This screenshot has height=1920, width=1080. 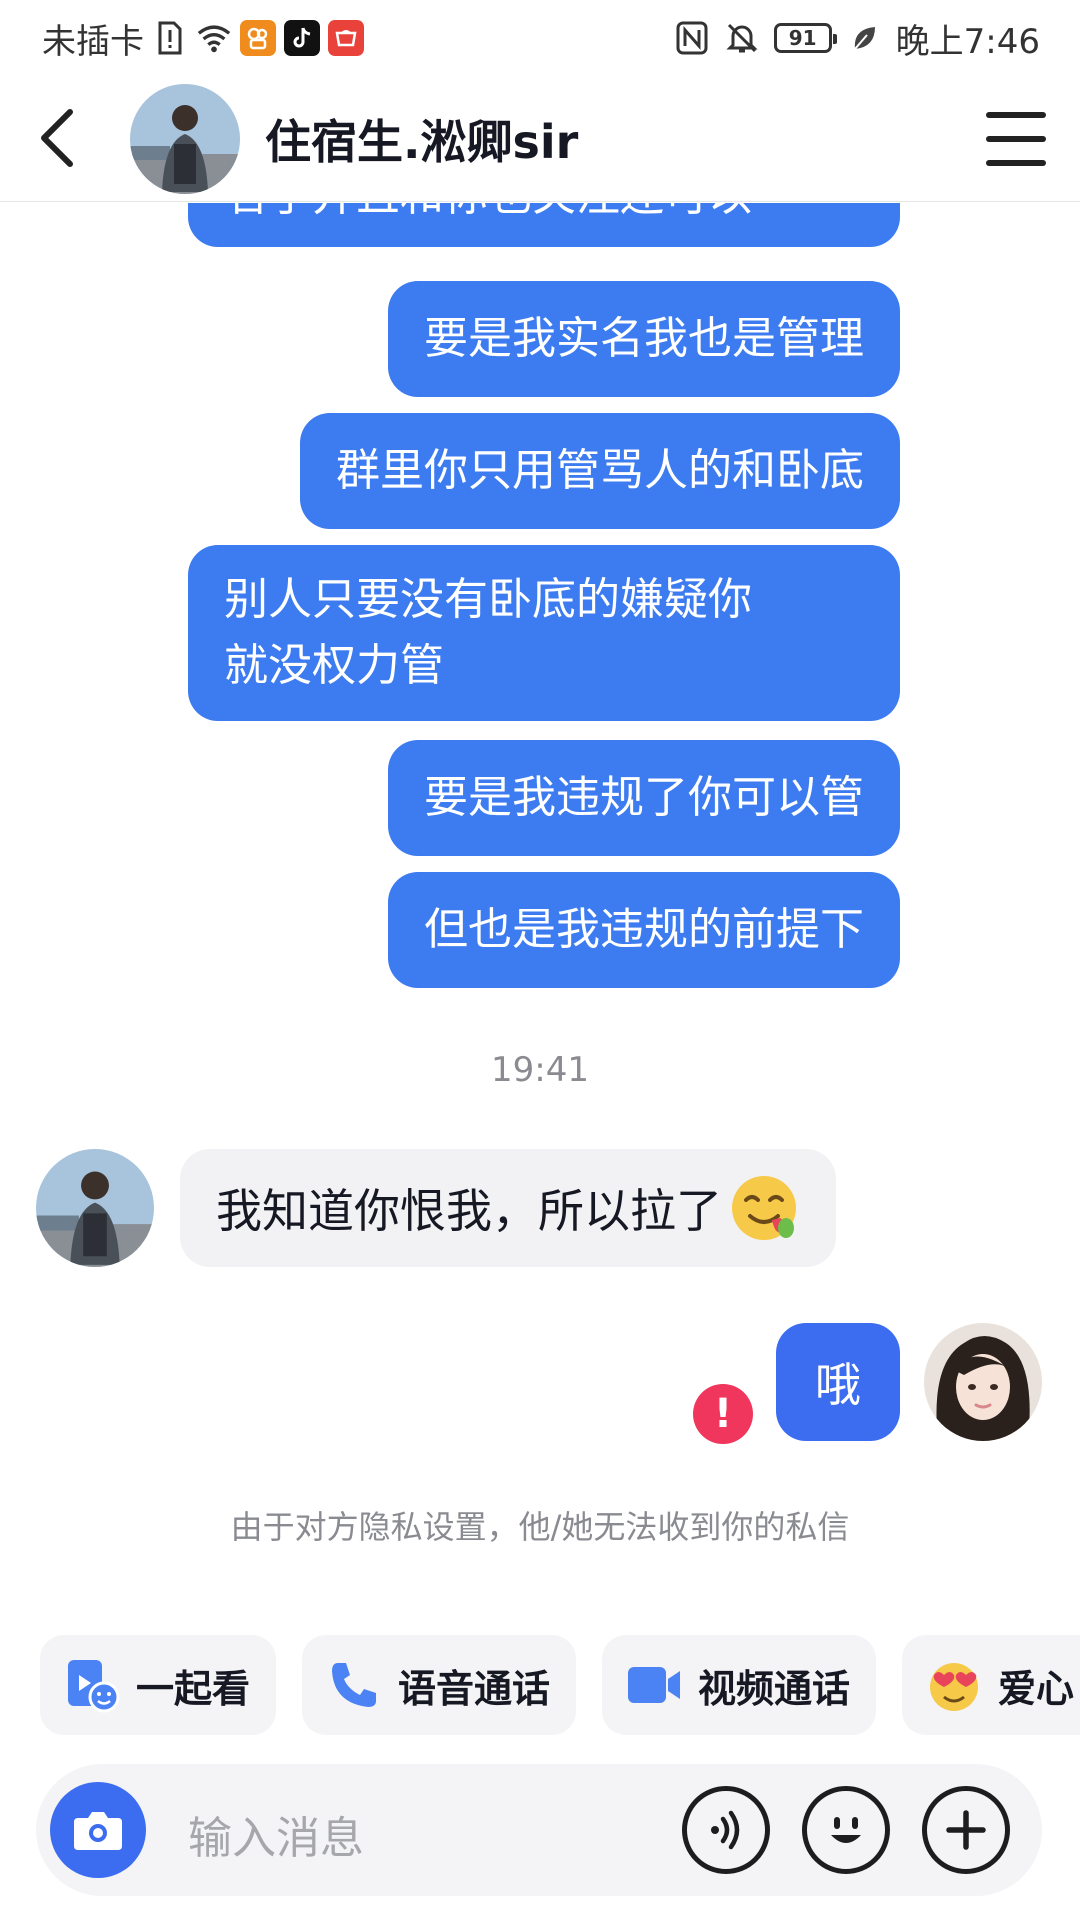 I want to click on carrier-label: 未插卡, so click(x=93, y=41).